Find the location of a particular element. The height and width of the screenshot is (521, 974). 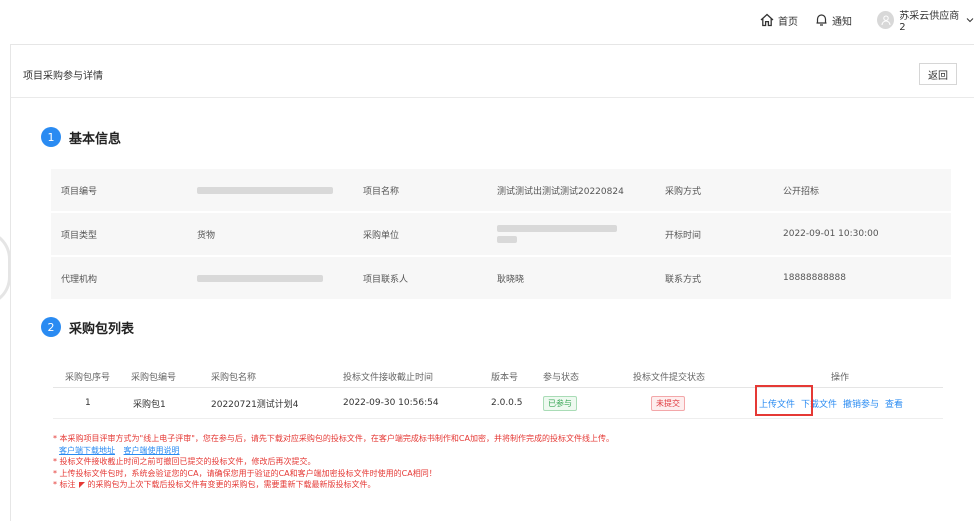

chevron-down-icon is located at coordinates (970, 20).